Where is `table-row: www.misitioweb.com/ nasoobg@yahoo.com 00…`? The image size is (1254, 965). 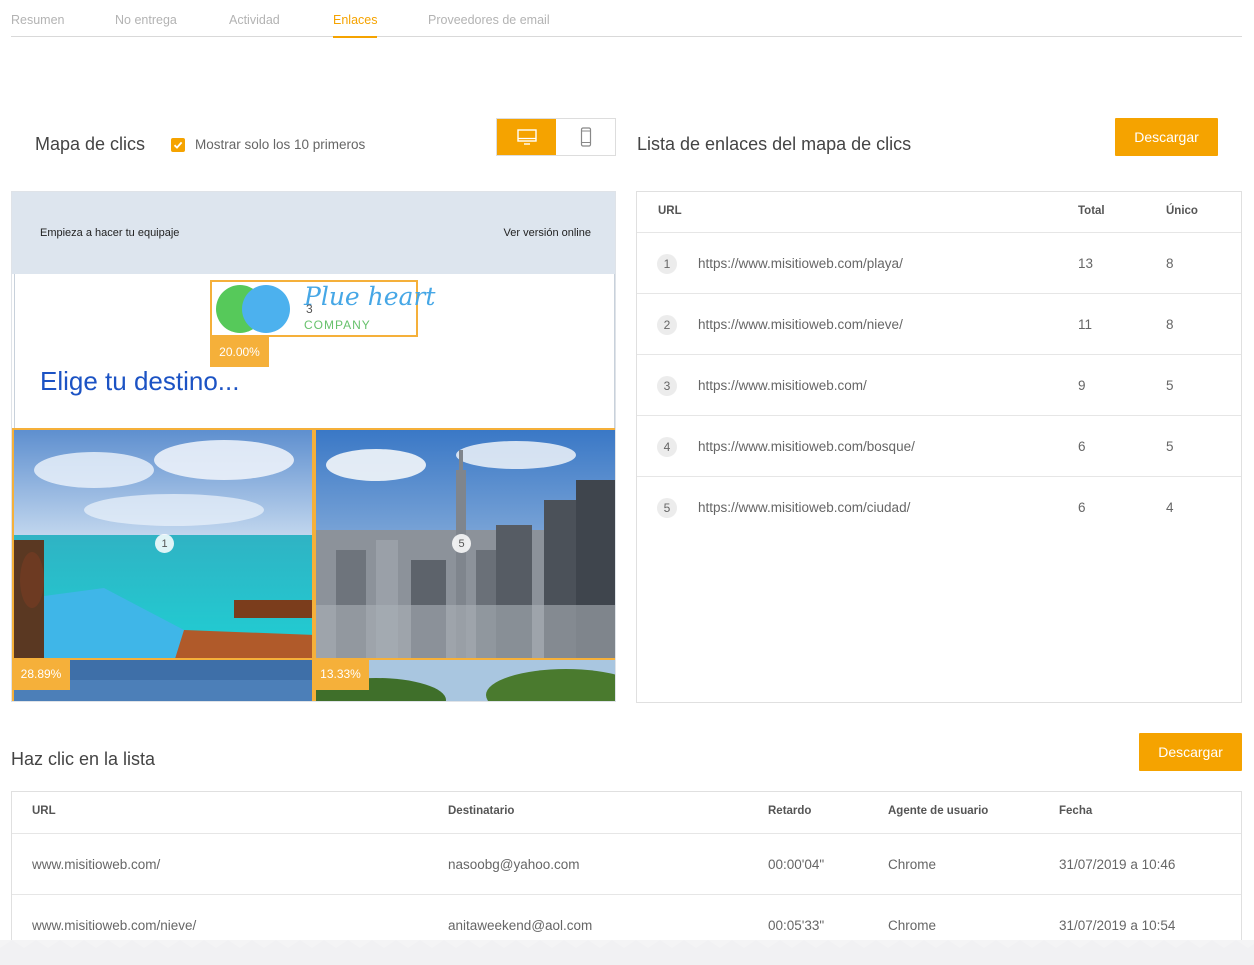 table-row: www.misitioweb.com/ nasoobg@yahoo.com 00… is located at coordinates (626, 863).